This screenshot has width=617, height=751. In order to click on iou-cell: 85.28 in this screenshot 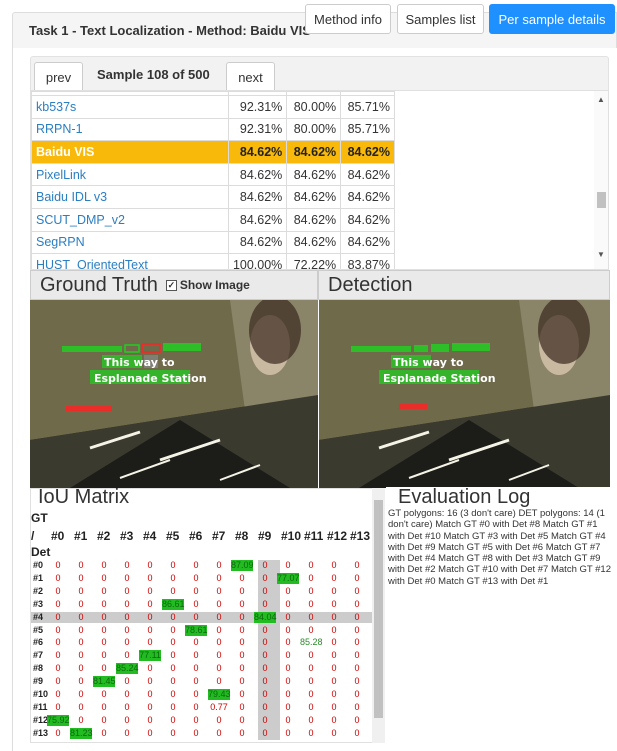, I will do `click(311, 642)`.